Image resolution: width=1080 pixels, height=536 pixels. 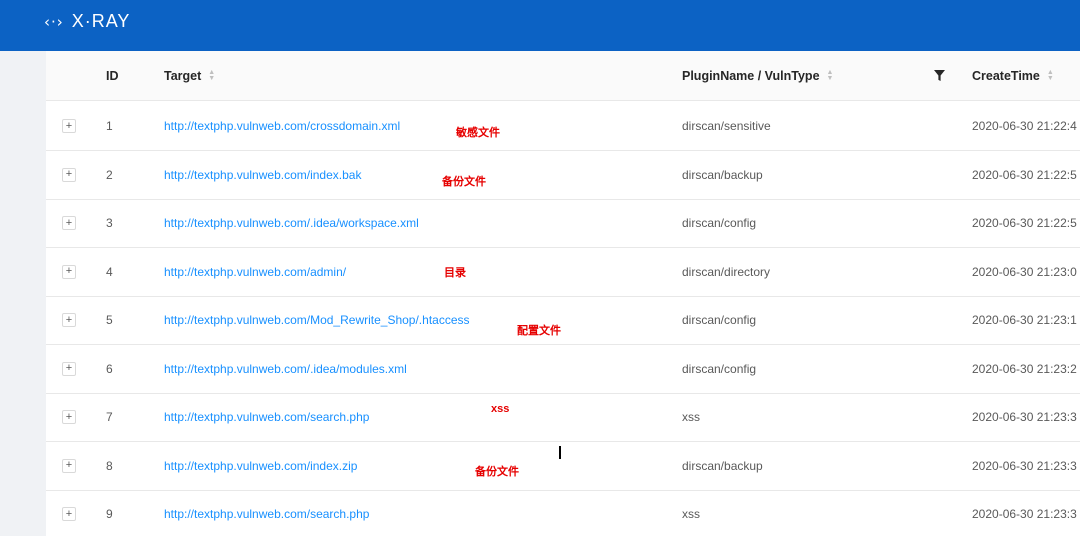 What do you see at coordinates (260, 466) in the screenshot?
I see `target-link: http://textphp.vulnweb.com/index.zip` at bounding box center [260, 466].